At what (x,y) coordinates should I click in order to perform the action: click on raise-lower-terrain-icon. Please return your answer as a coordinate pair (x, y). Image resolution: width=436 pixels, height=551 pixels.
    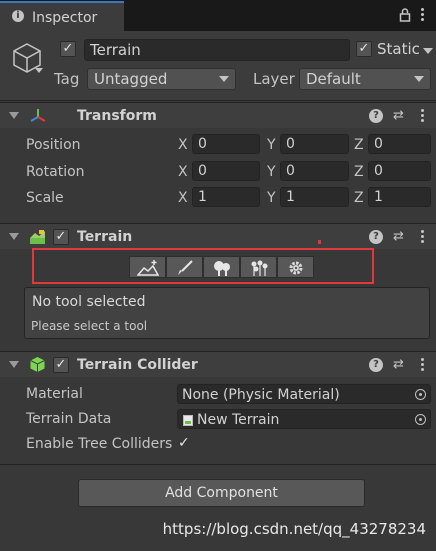
    Looking at the image, I should click on (147, 268).